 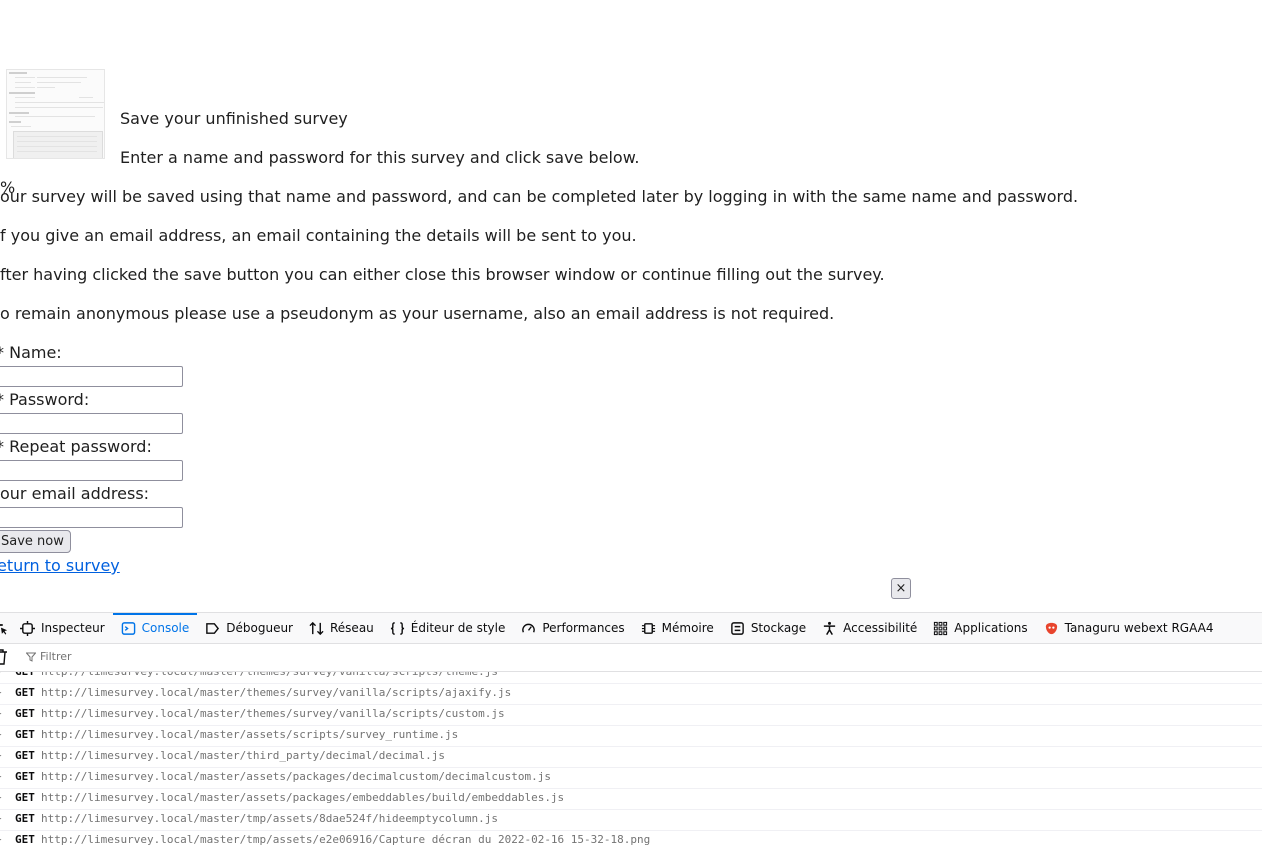 What do you see at coordinates (31, 353) in the screenshot?
I see `name-field-label: * Name:` at bounding box center [31, 353].